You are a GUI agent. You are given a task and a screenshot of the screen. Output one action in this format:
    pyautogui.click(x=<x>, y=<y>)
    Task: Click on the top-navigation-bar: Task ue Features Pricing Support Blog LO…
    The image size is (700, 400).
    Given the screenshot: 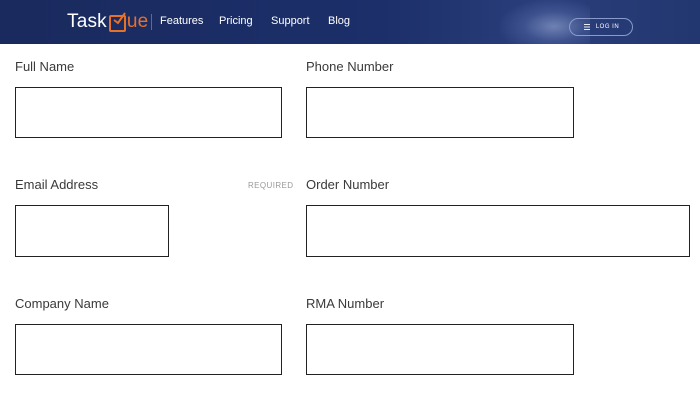 What is the action you would take?
    pyautogui.click(x=350, y=22)
    